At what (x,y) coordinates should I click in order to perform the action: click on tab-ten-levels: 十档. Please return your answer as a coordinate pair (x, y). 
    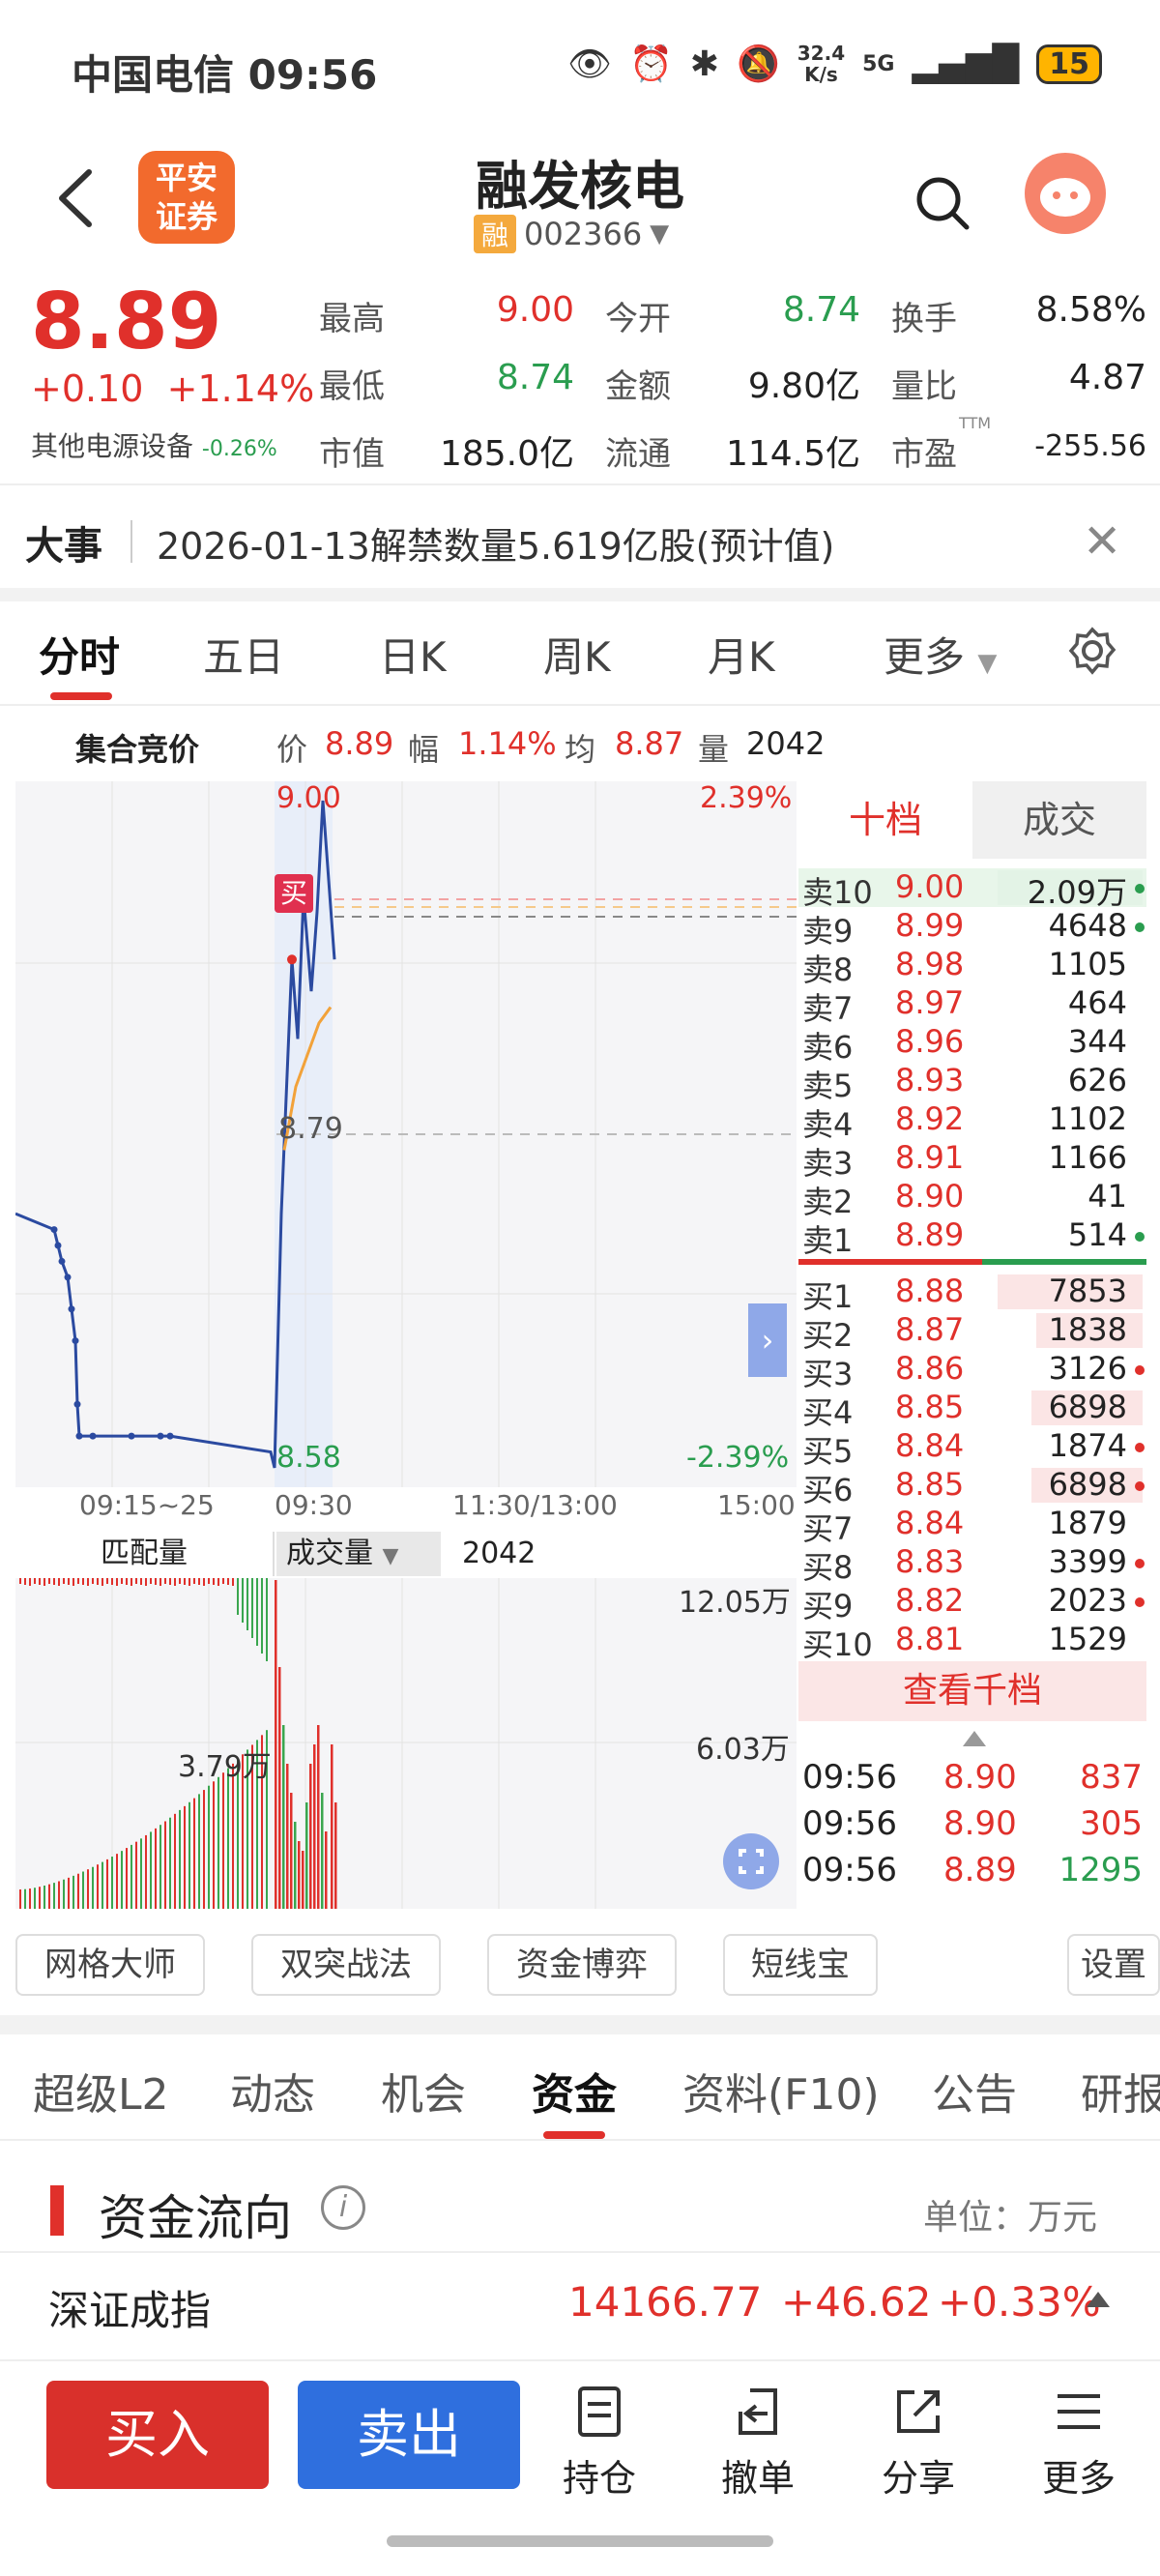
    Looking at the image, I should click on (885, 820).